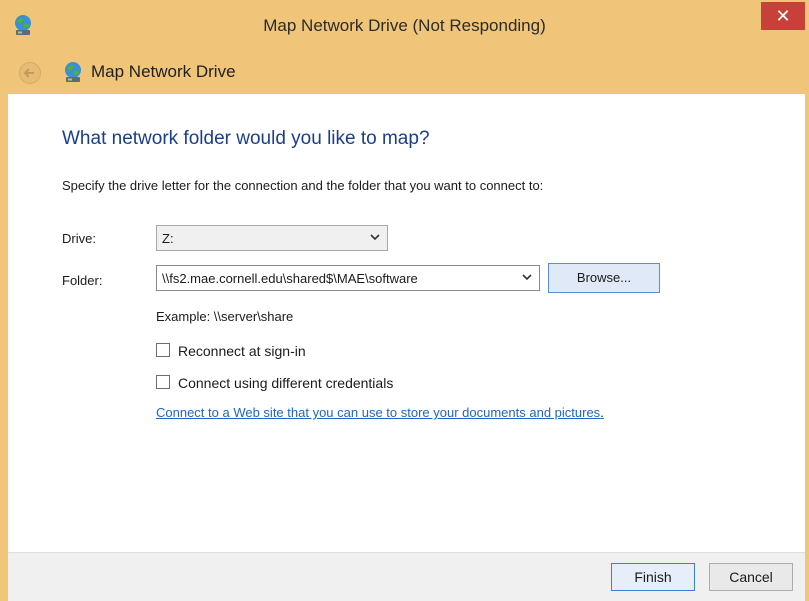  I want to click on finish-button: Finish, so click(653, 577).